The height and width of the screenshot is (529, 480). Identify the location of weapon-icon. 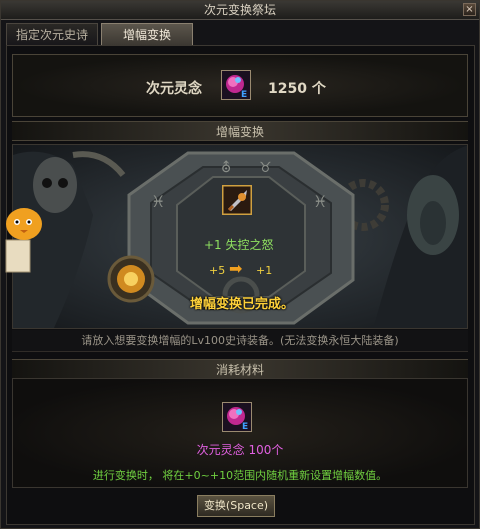
(237, 200).